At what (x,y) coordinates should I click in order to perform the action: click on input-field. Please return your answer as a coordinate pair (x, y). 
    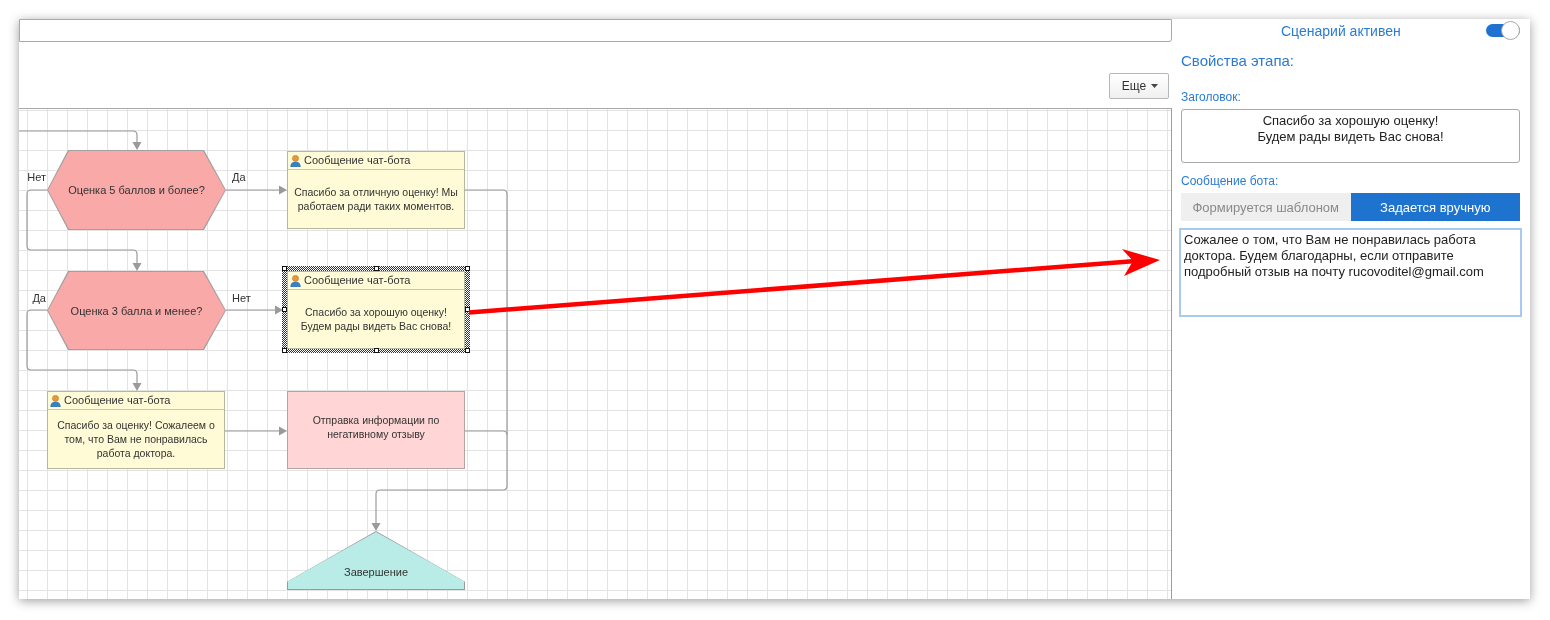
    Looking at the image, I should click on (595, 30).